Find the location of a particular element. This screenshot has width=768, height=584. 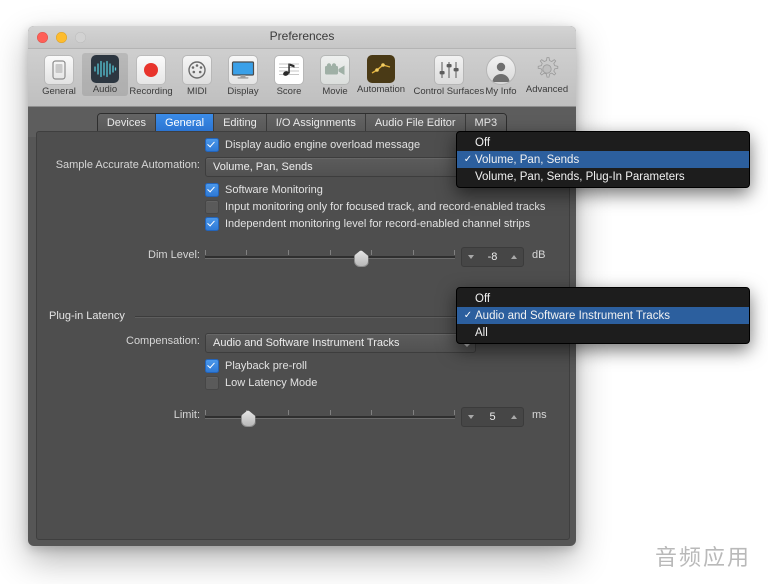

menu-item-audio-and-software-instrument-tracks: ✓ Audio and Software Instrument Tracks is located at coordinates (603, 315).